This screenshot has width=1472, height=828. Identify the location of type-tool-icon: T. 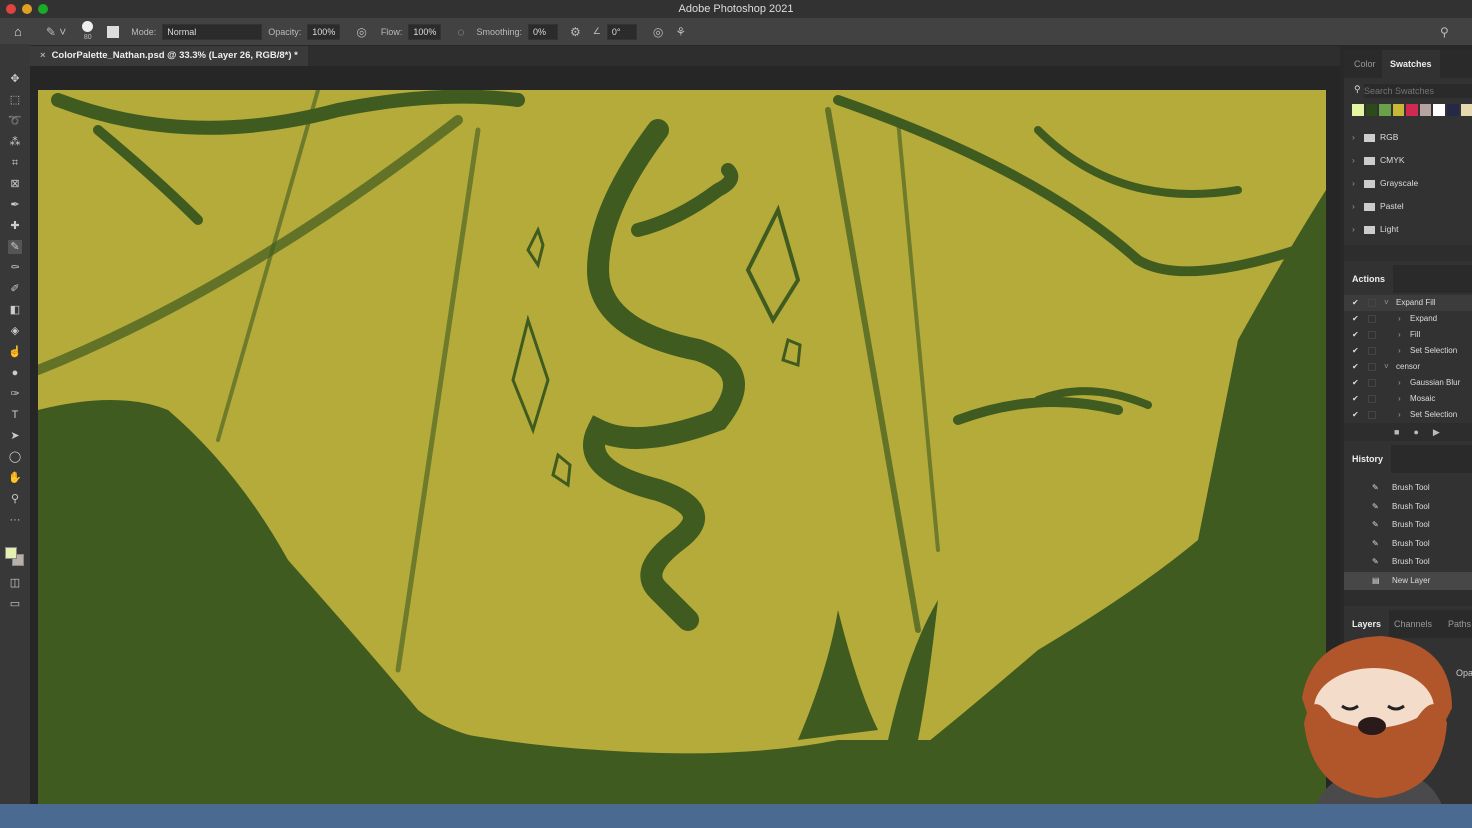
(15, 415).